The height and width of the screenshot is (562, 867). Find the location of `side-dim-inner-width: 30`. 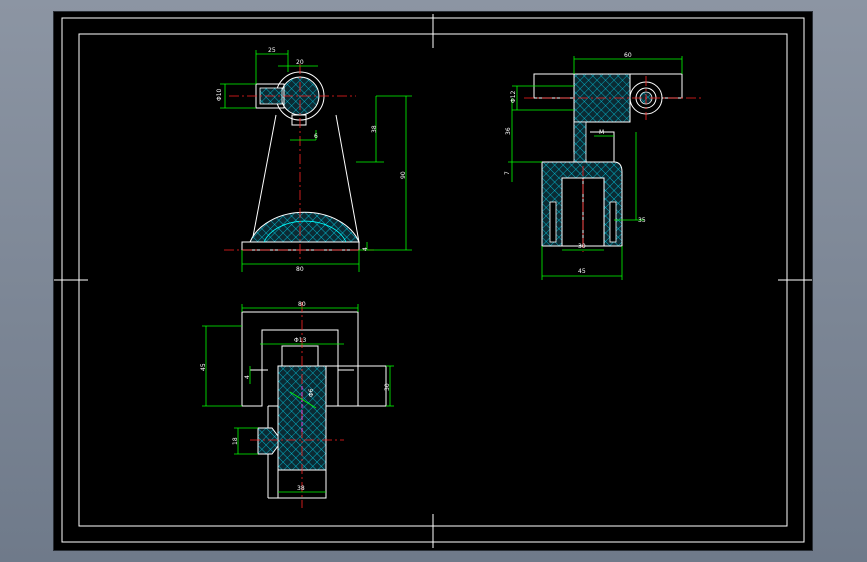

side-dim-inner-width: 30 is located at coordinates (582, 246).